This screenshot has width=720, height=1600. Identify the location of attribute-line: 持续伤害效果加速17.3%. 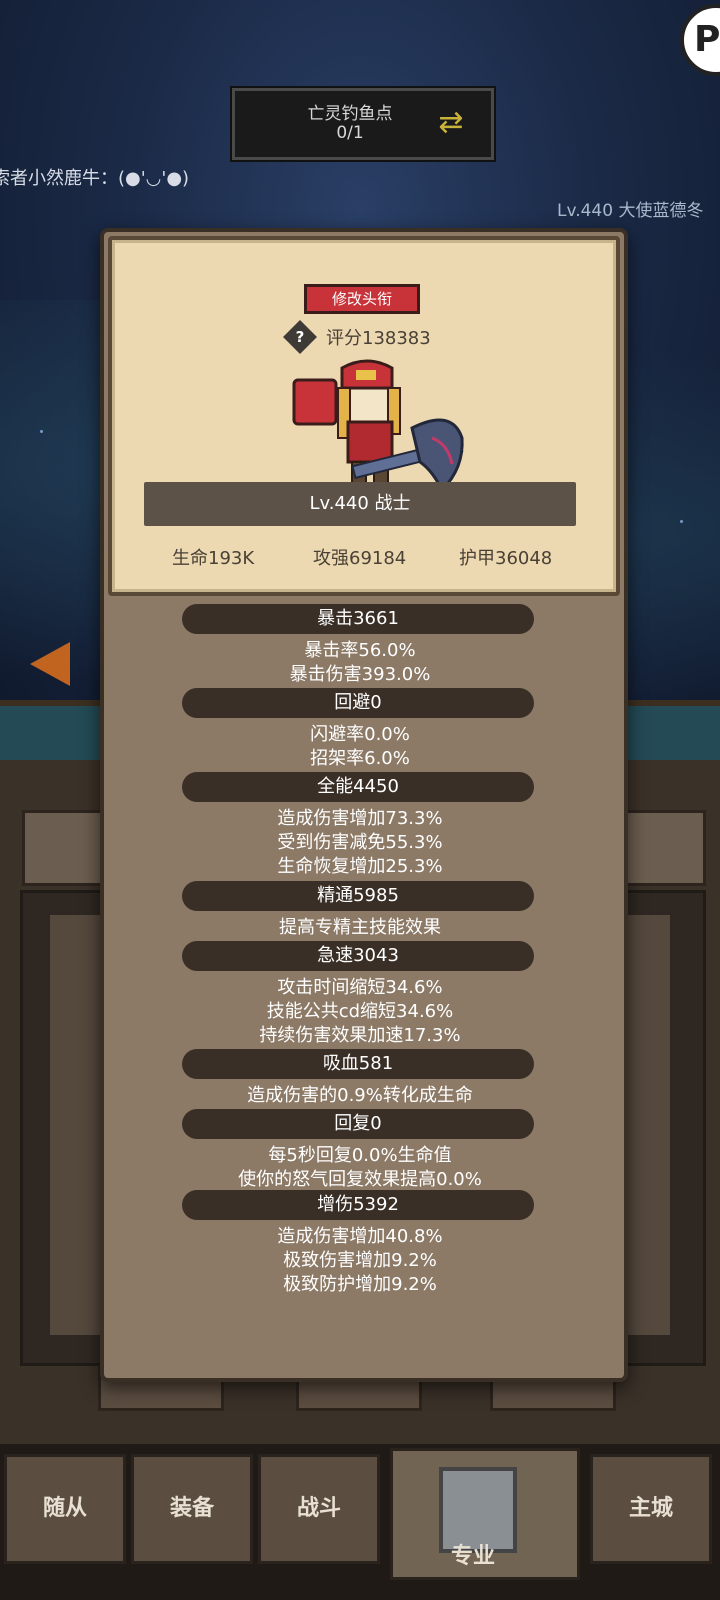
(360, 1035).